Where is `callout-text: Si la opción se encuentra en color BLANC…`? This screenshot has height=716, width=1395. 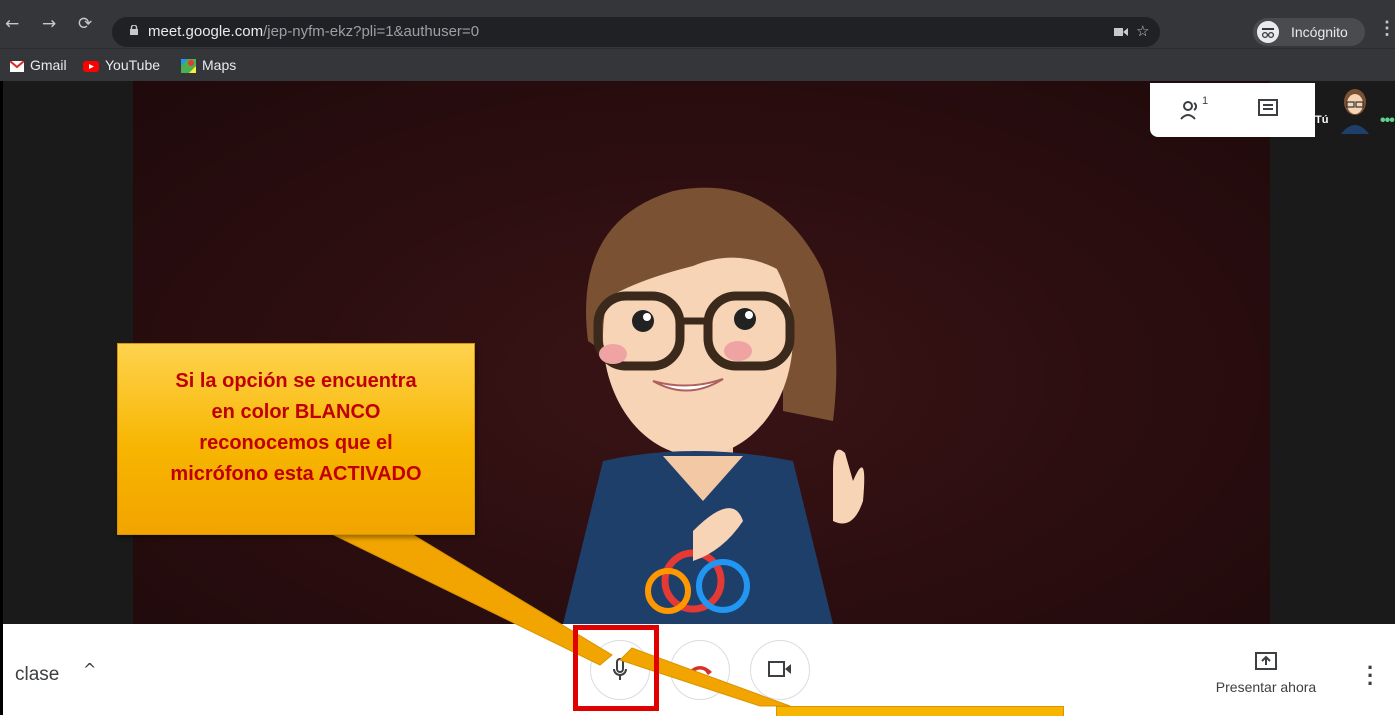 callout-text: Si la opción se encuentra en color BLANC… is located at coordinates (296, 428).